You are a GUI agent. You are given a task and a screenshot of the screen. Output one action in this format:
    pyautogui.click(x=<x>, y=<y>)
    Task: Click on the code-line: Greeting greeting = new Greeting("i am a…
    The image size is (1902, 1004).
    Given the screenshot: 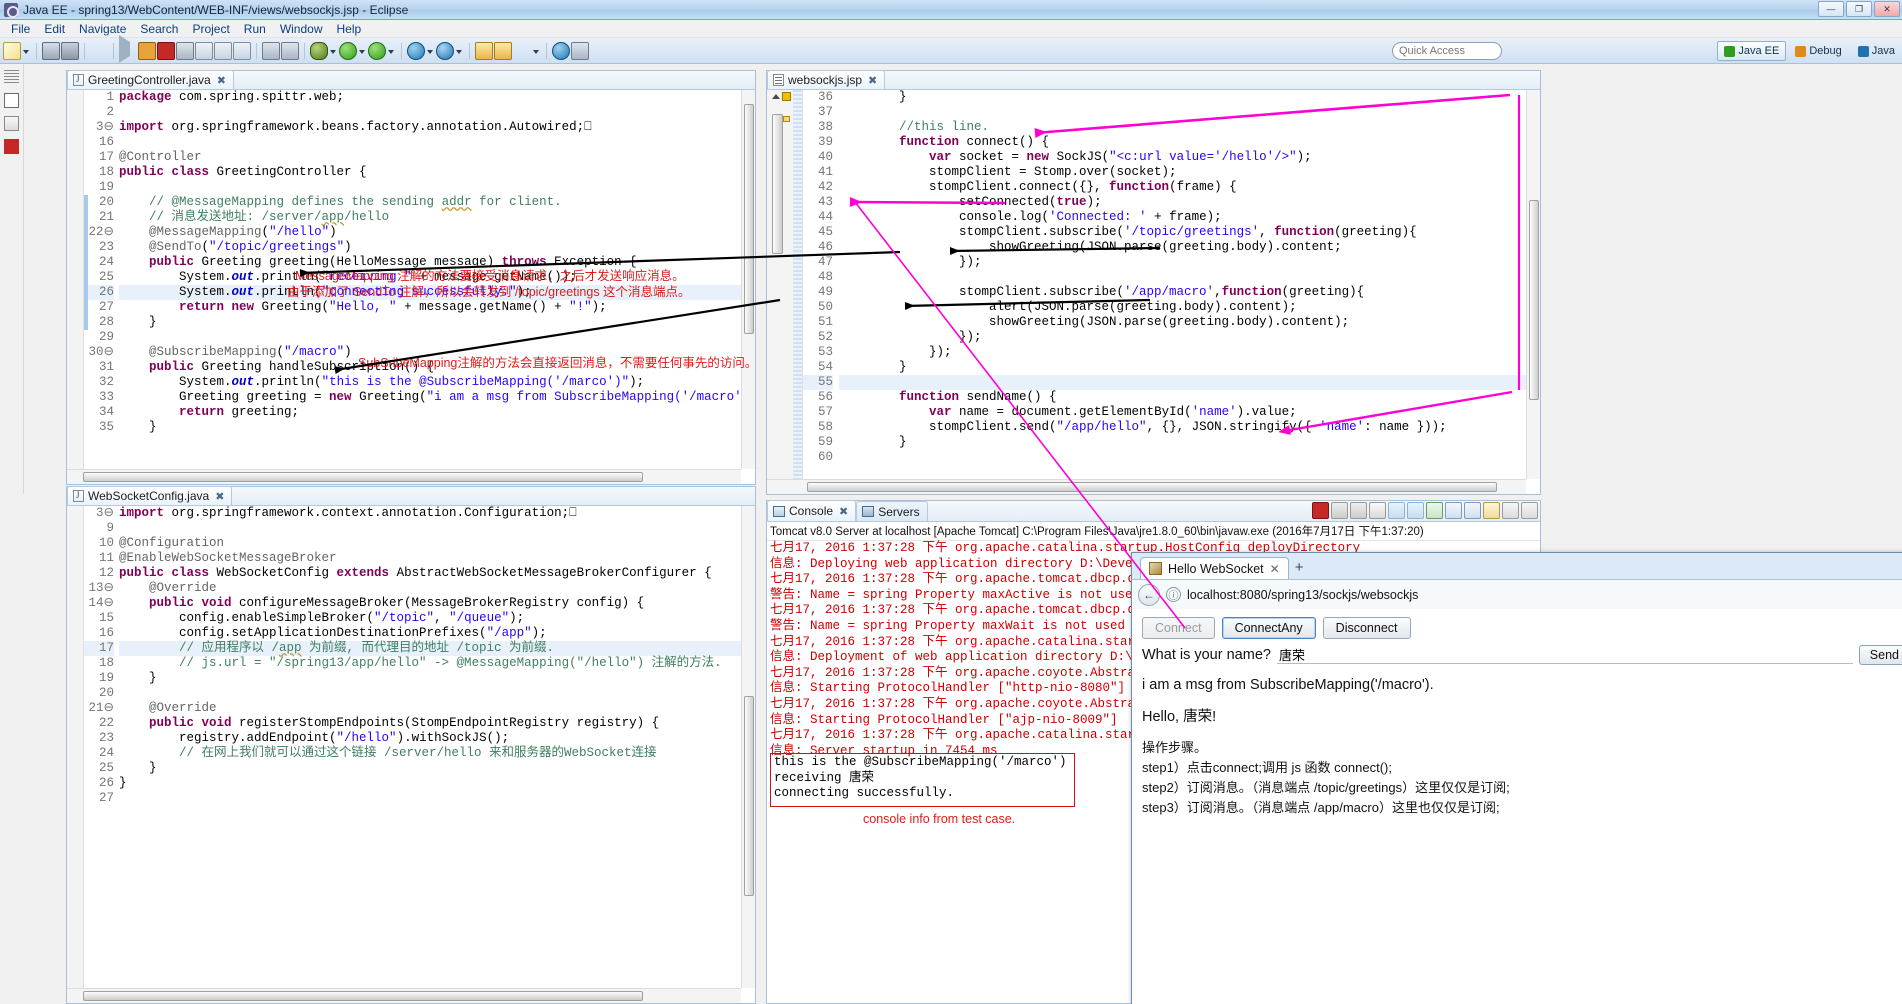 What is the action you would take?
    pyautogui.click(x=437, y=397)
    